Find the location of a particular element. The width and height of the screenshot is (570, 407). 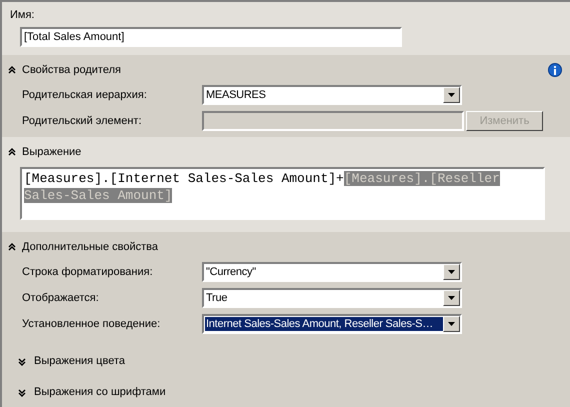

field-label: Родительский элемент: is located at coordinates (82, 121).